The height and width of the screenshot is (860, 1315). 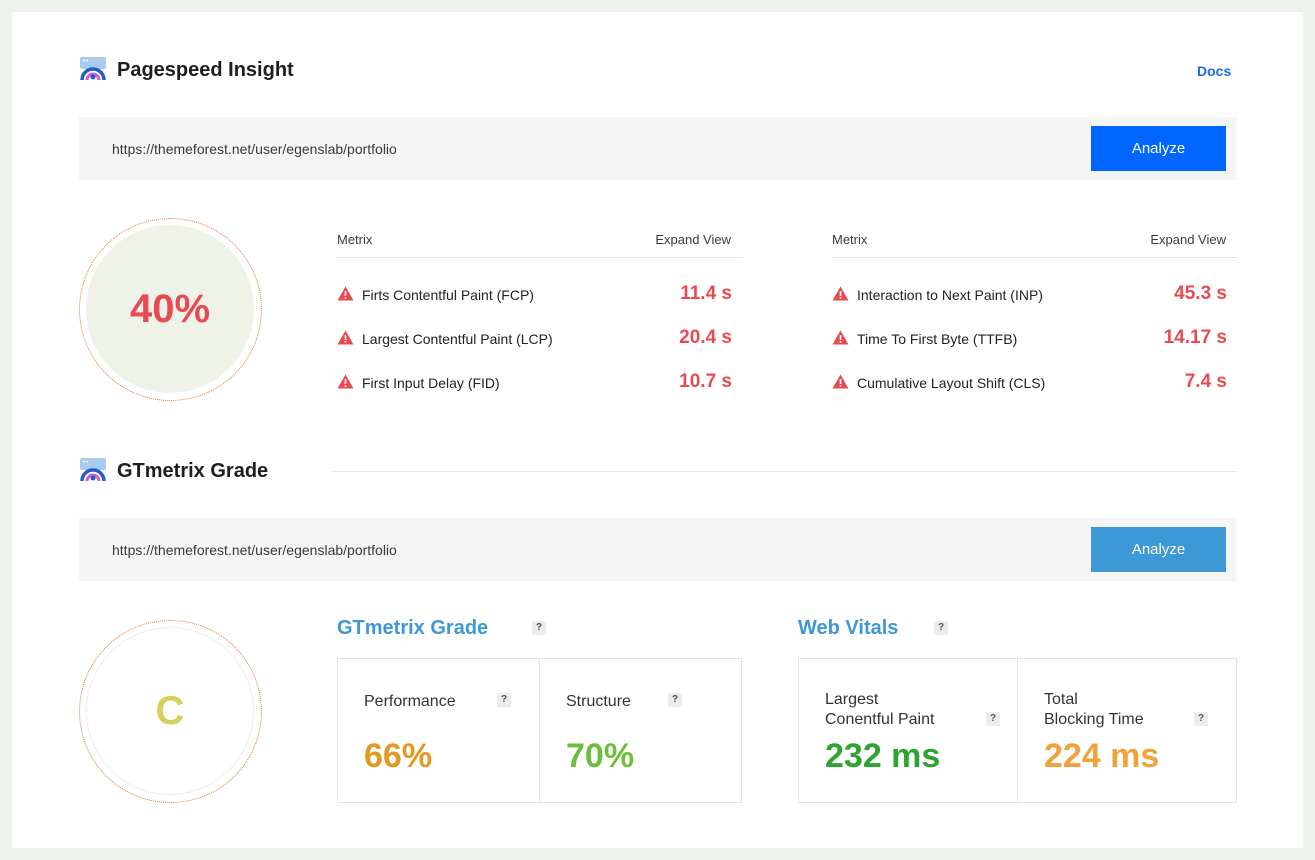 I want to click on tbt-value: 224 ms, so click(x=1102, y=756).